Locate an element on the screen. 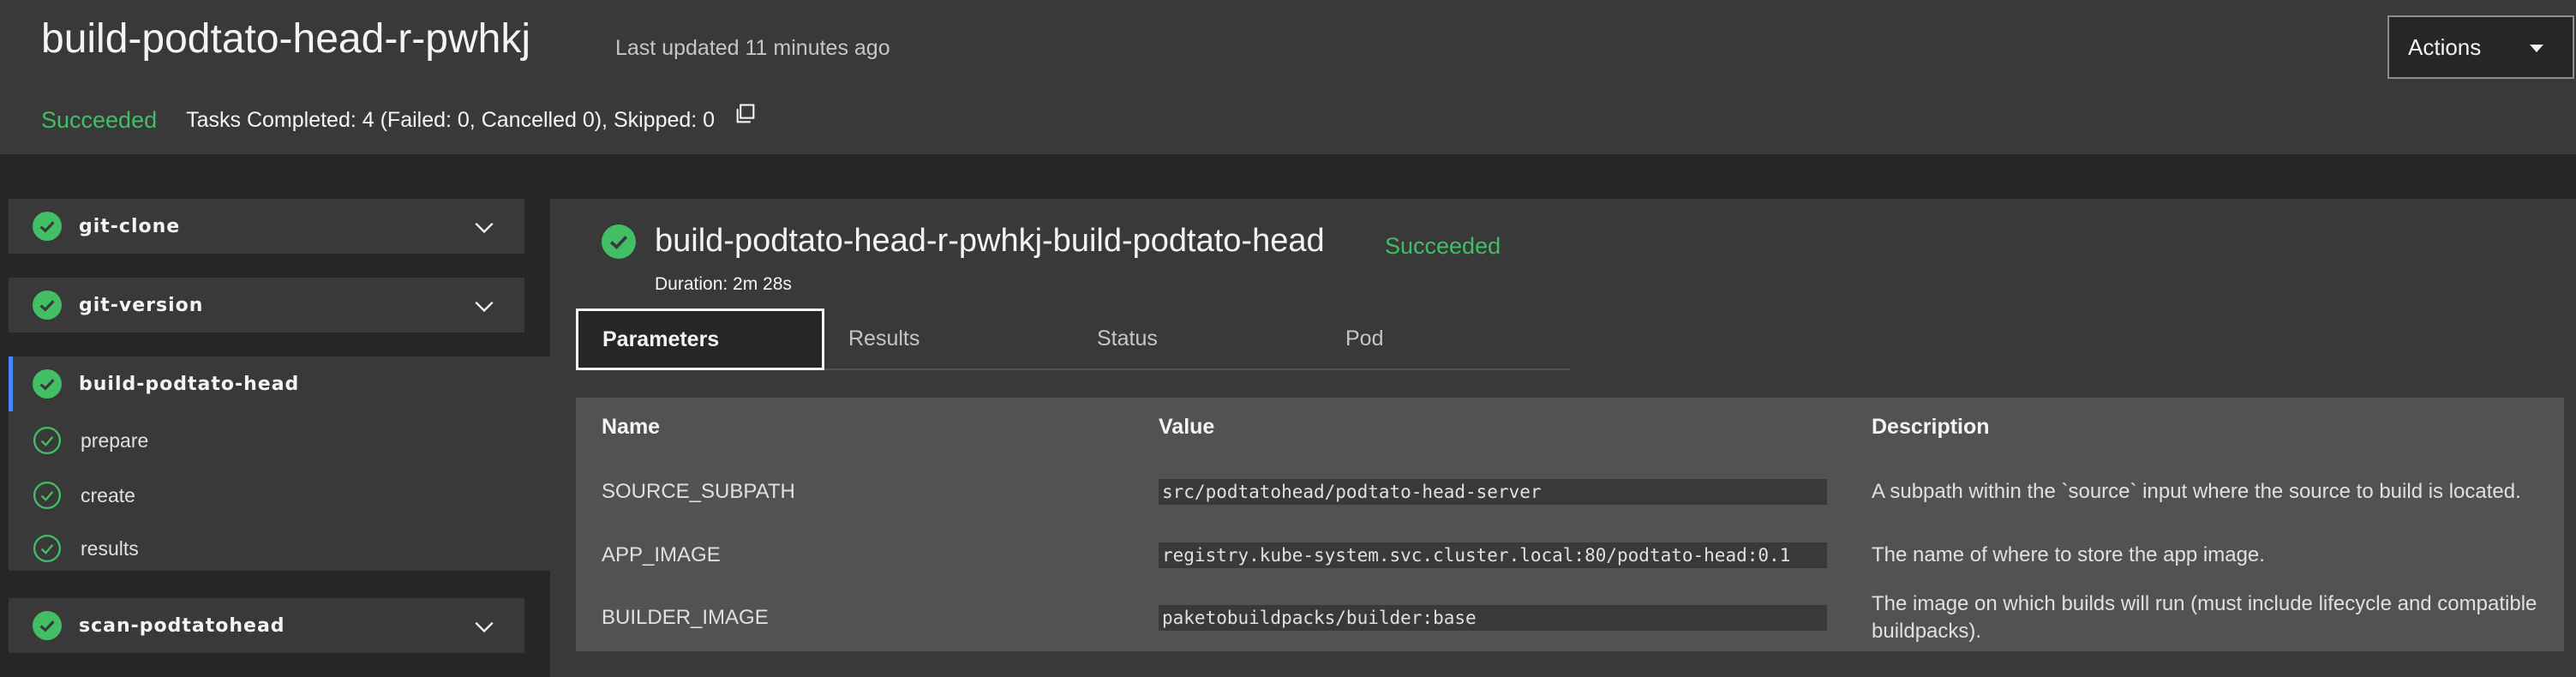 The image size is (2576, 677). task-status: Succeeded is located at coordinates (1443, 246).